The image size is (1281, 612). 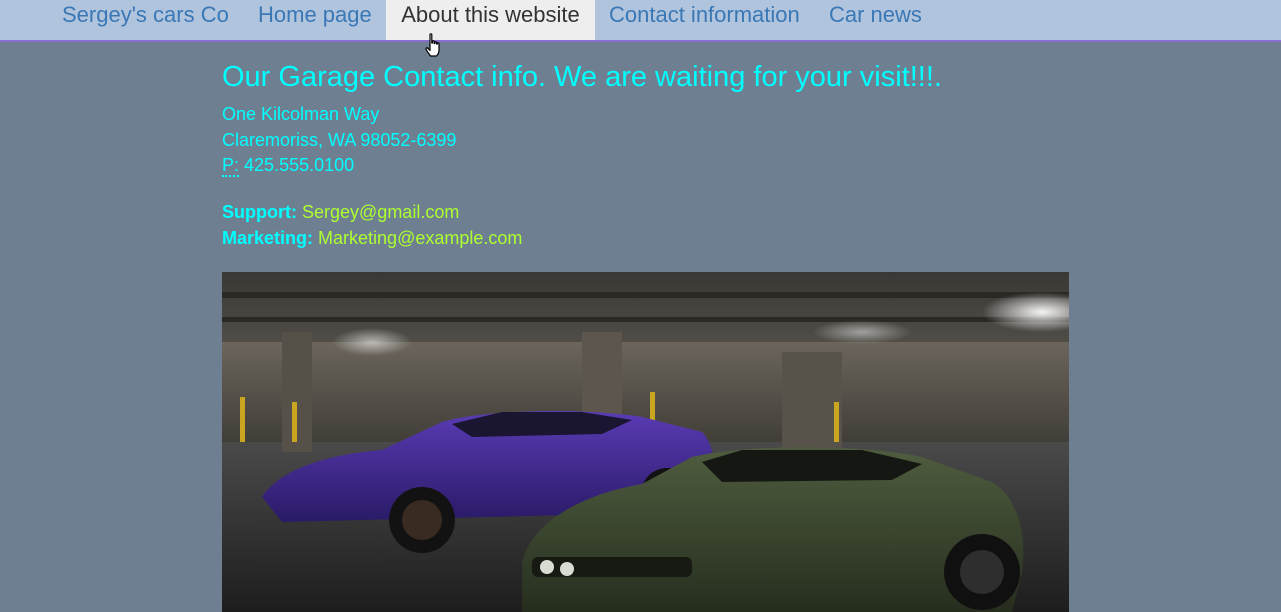 What do you see at coordinates (645, 166) in the screenshot?
I see `address-phone-line: P: 425.555.0100` at bounding box center [645, 166].